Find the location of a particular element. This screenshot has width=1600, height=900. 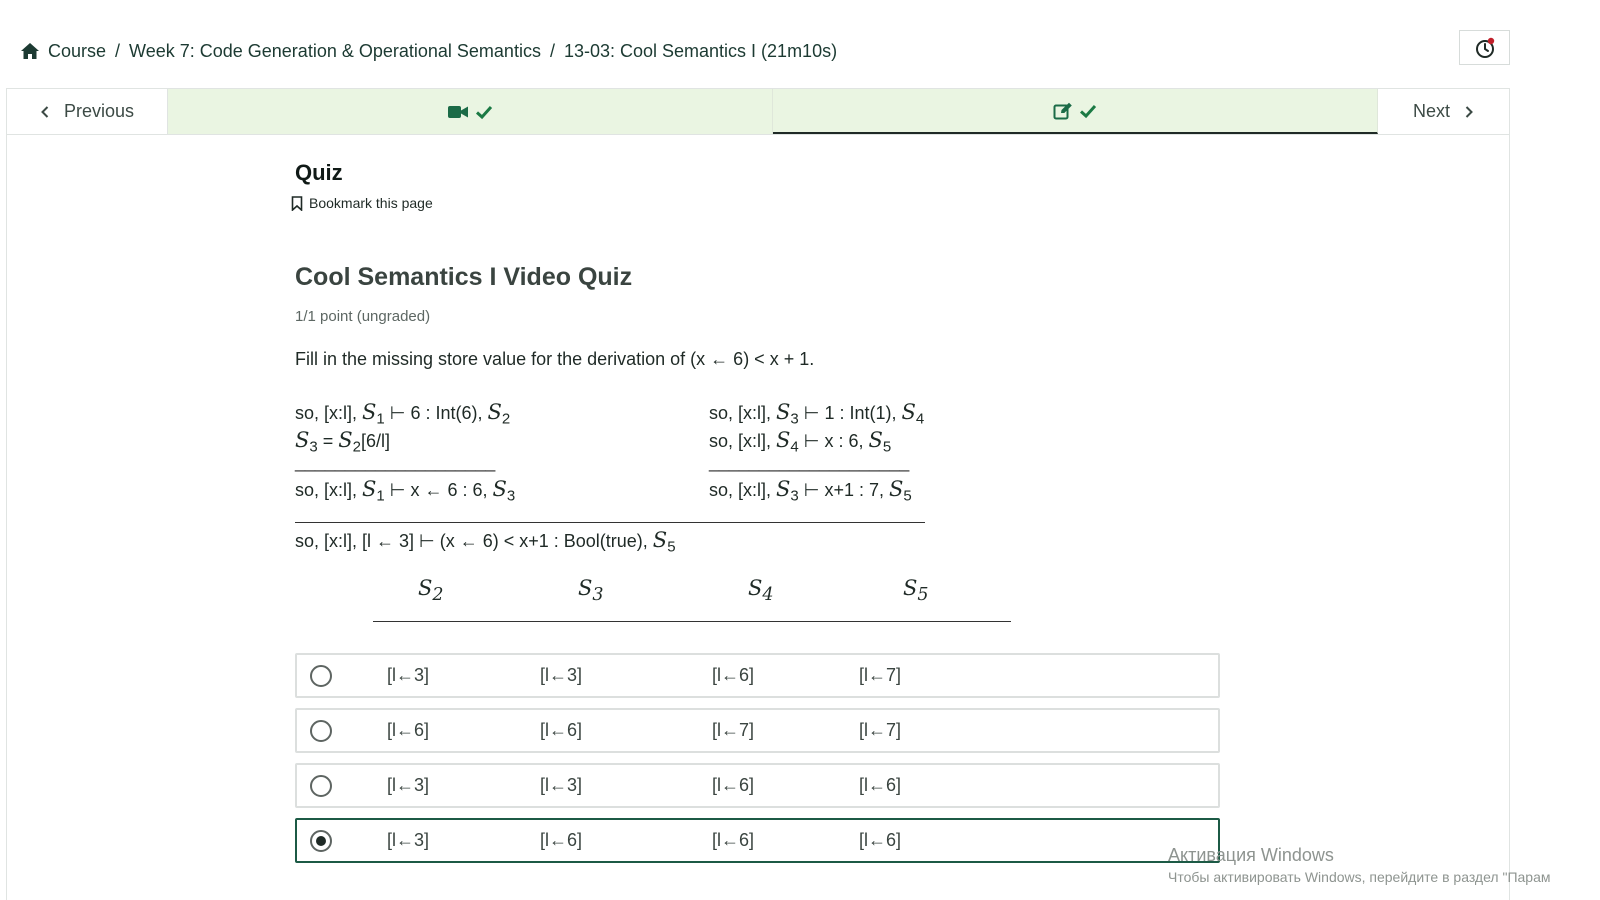

column-header-s3: S3 is located at coordinates (591, 590).